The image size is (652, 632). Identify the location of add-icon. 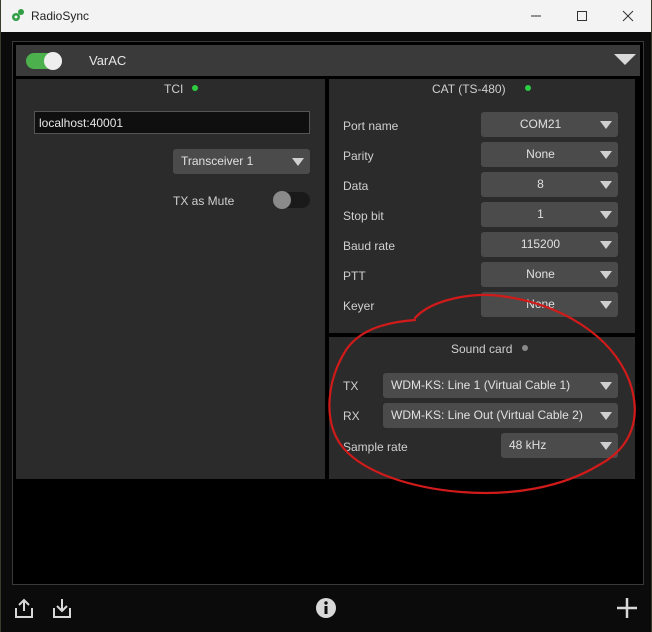
(627, 608).